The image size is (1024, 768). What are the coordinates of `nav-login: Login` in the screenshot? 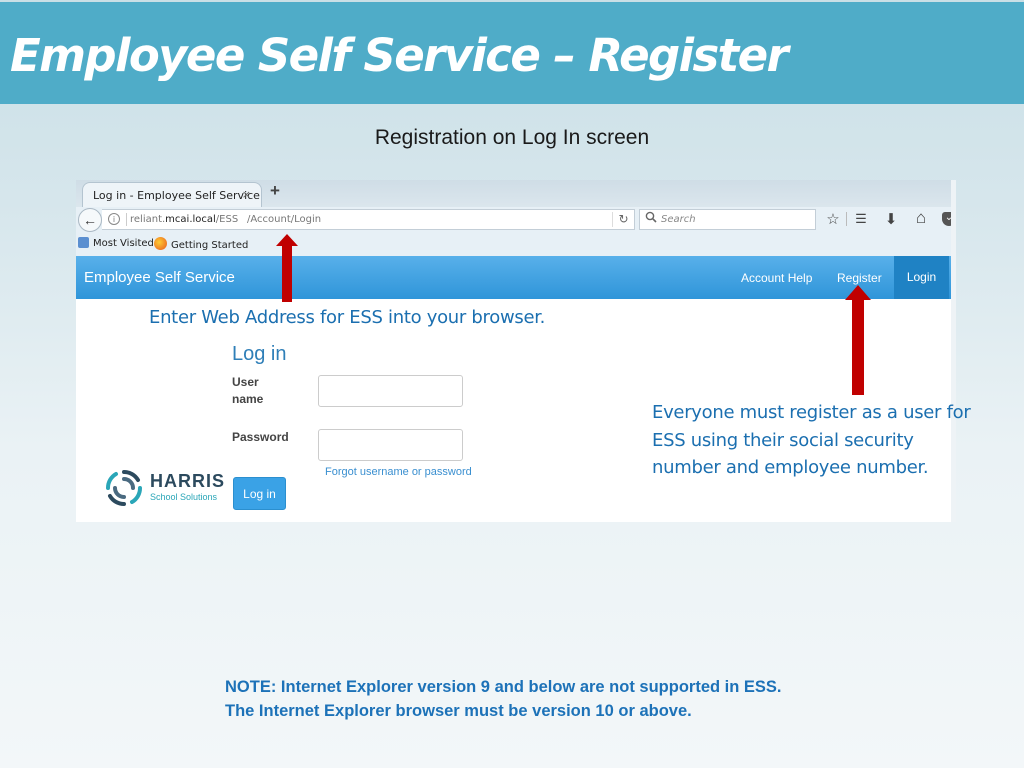 It's located at (921, 277).